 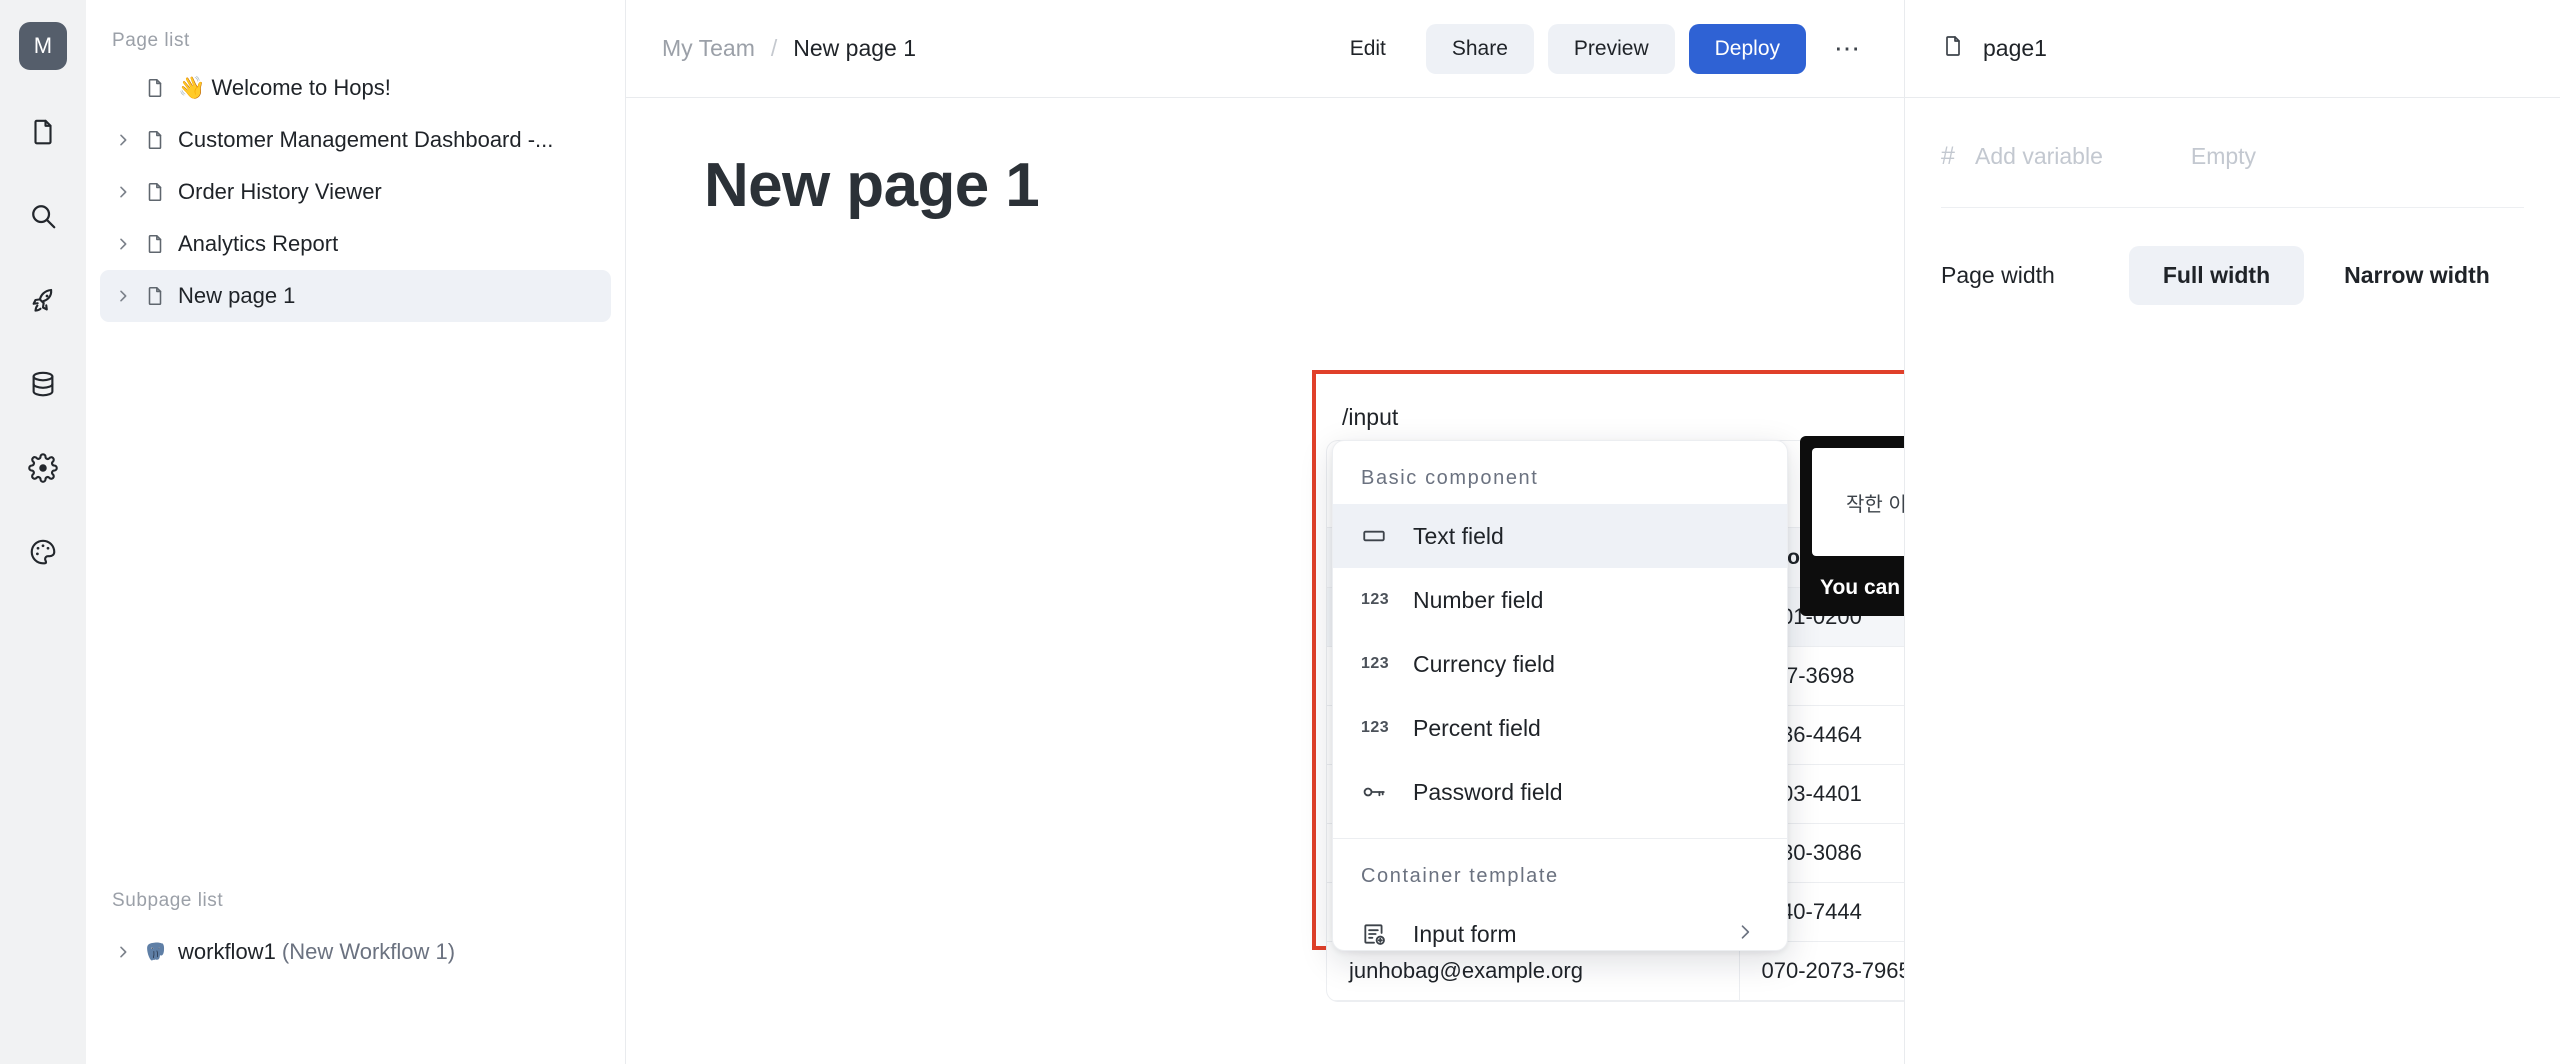 I want to click on rail-item-documents, so click(x=43, y=132).